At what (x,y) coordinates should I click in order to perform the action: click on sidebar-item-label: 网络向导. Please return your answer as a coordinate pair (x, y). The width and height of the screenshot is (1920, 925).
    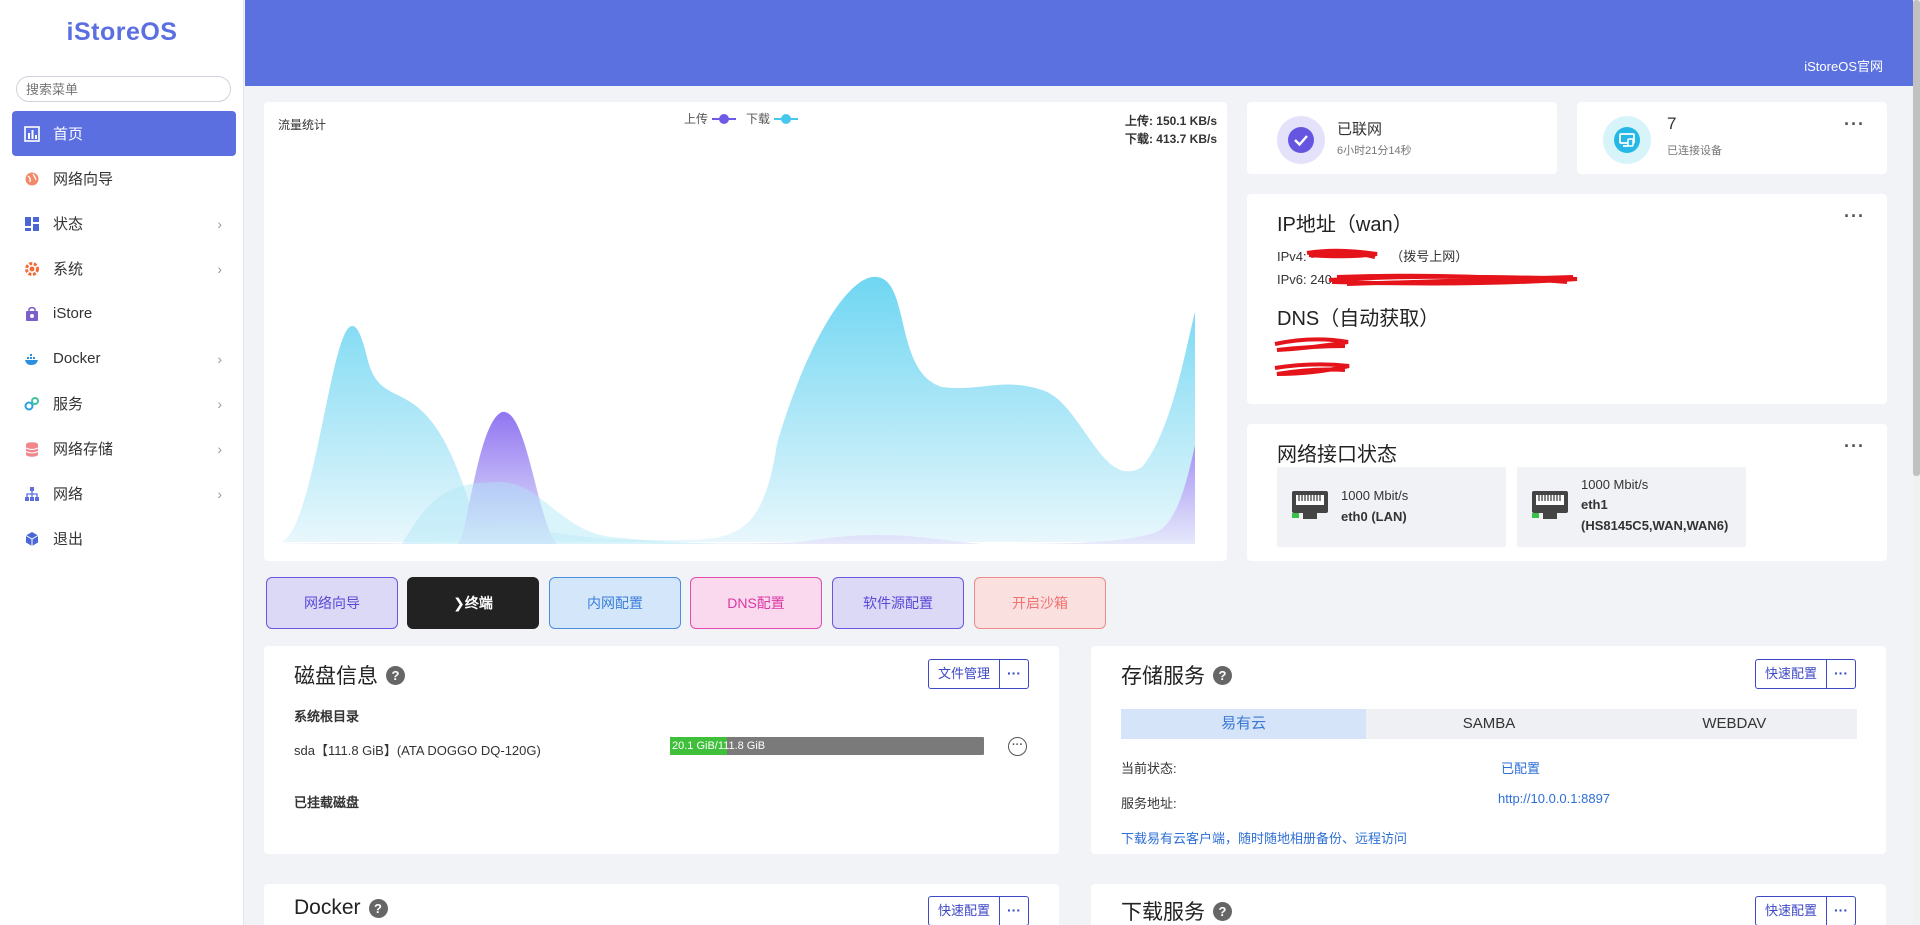
    Looking at the image, I should click on (83, 179).